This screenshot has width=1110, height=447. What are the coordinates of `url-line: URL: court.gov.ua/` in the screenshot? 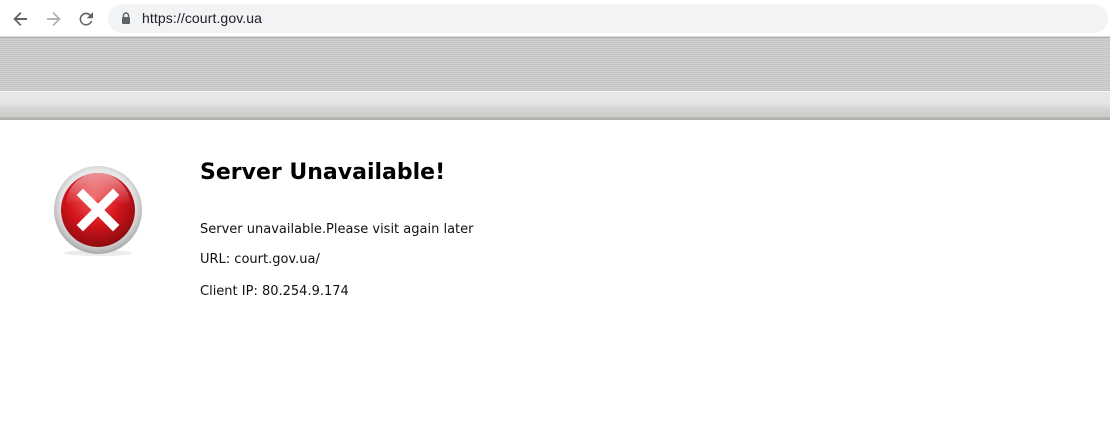 It's located at (260, 259).